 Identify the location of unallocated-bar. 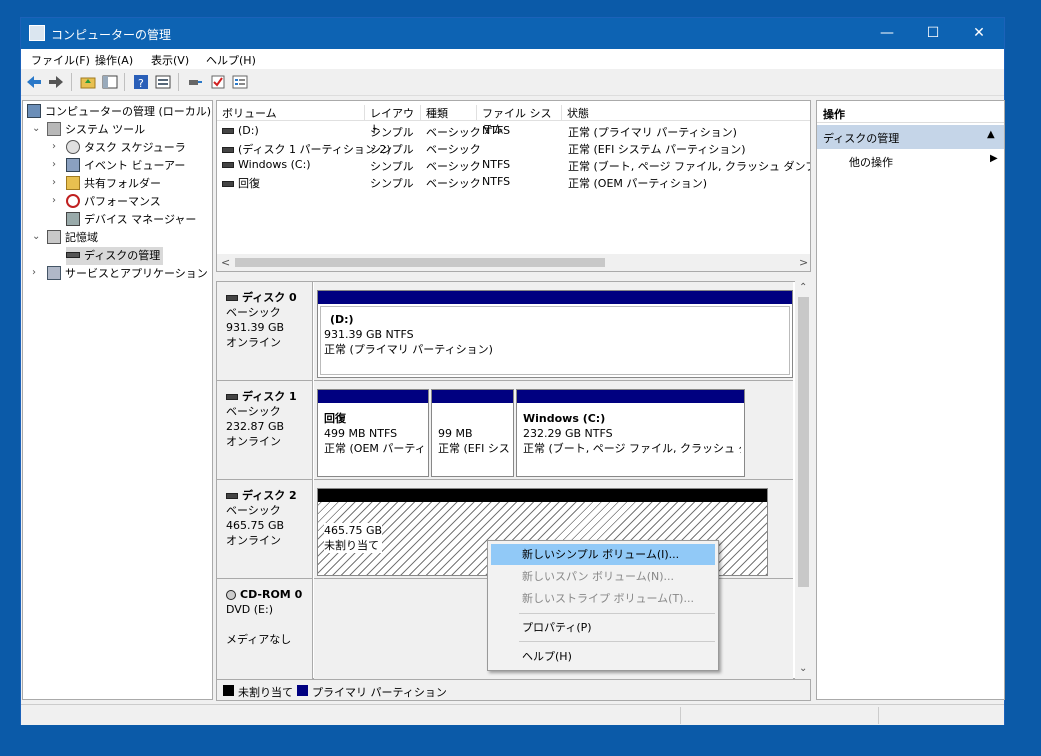
(542, 495).